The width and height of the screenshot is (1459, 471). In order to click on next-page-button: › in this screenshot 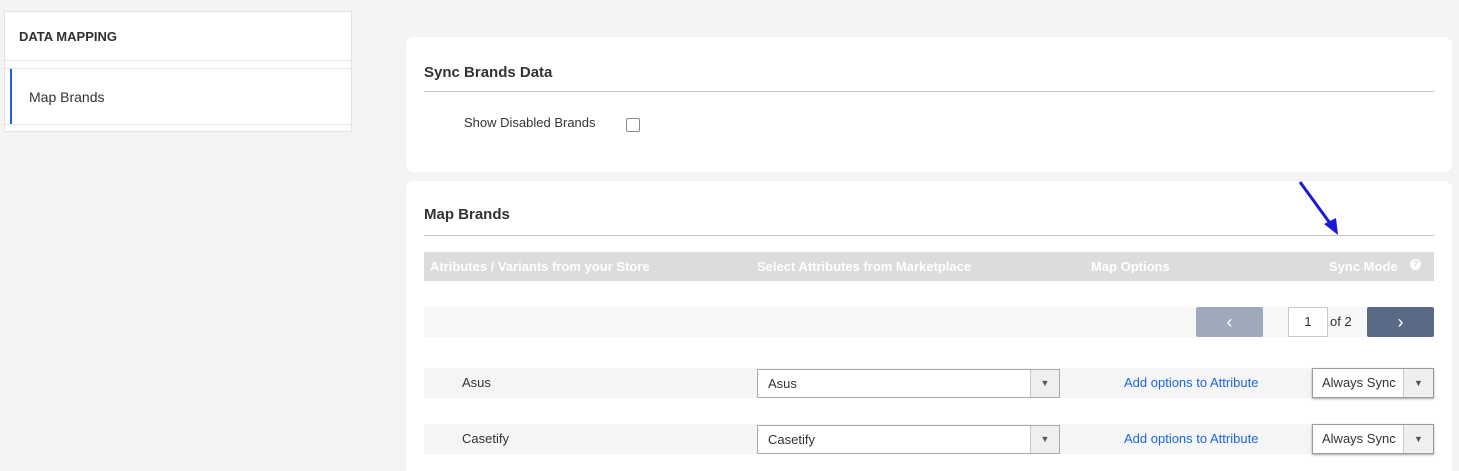, I will do `click(1400, 322)`.